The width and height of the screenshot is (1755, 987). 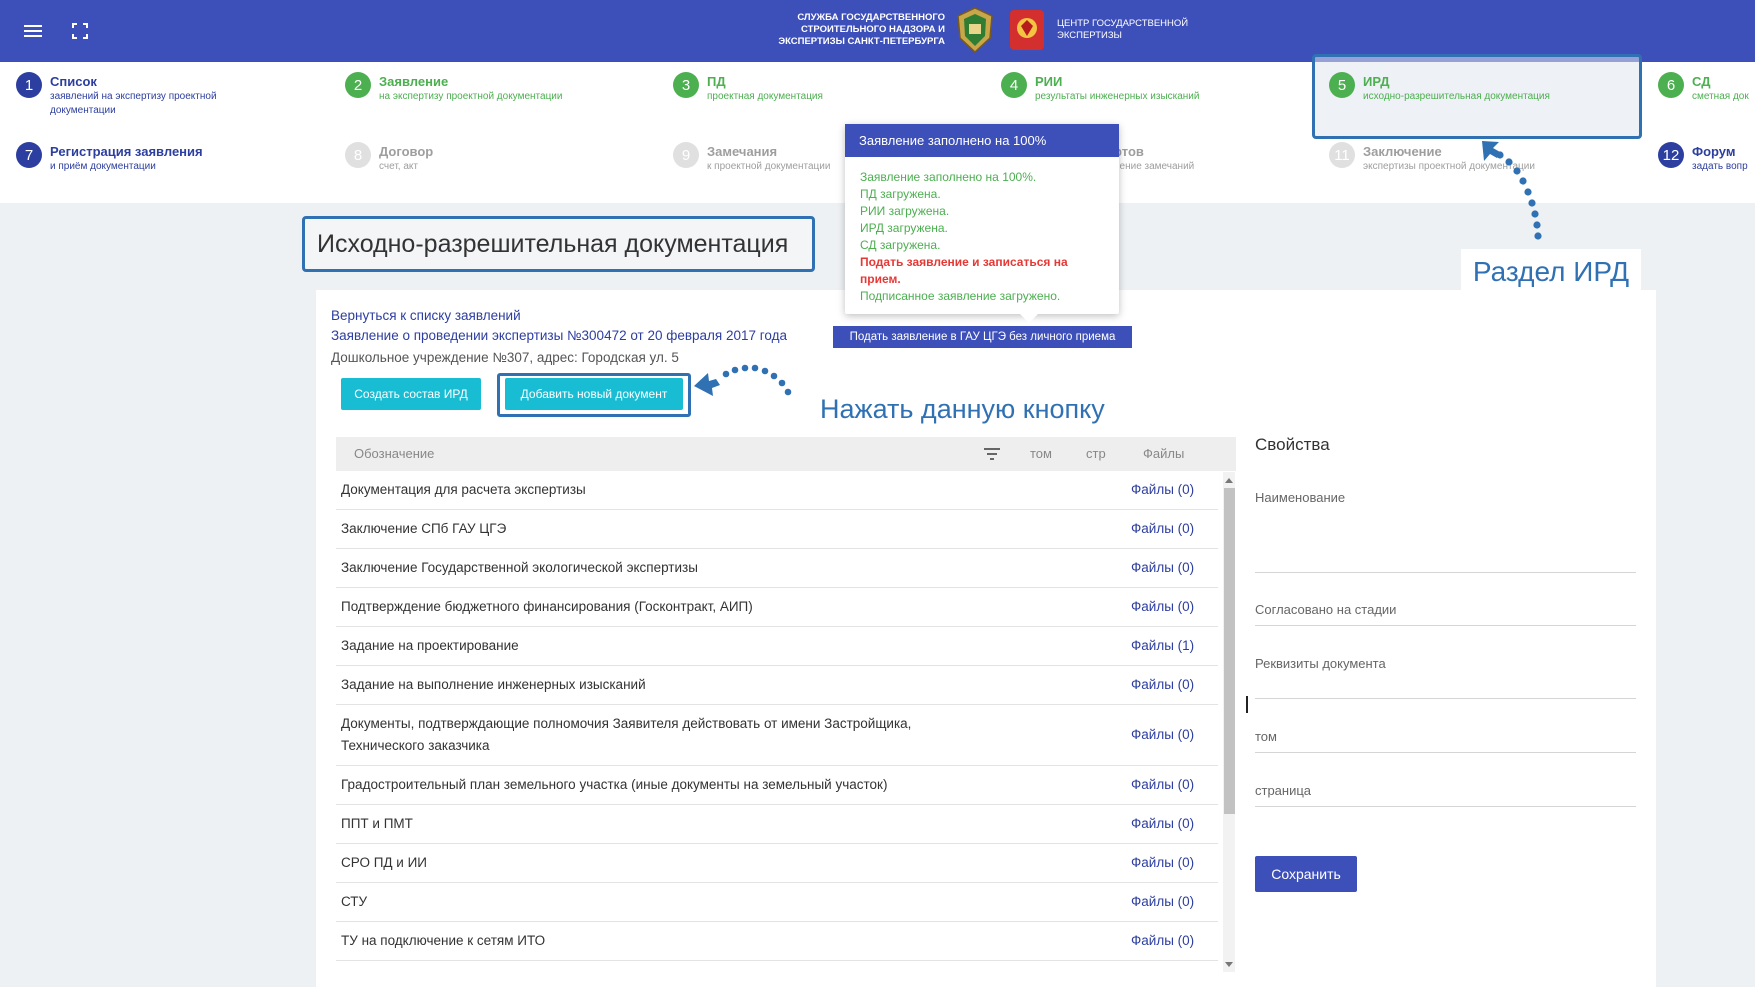 I want to click on step-number: 1, so click(x=29, y=85).